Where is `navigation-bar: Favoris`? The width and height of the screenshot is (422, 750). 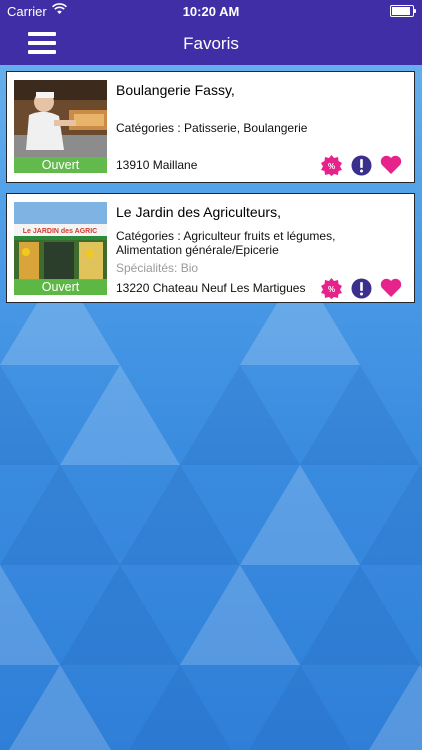 navigation-bar: Favoris is located at coordinates (211, 43).